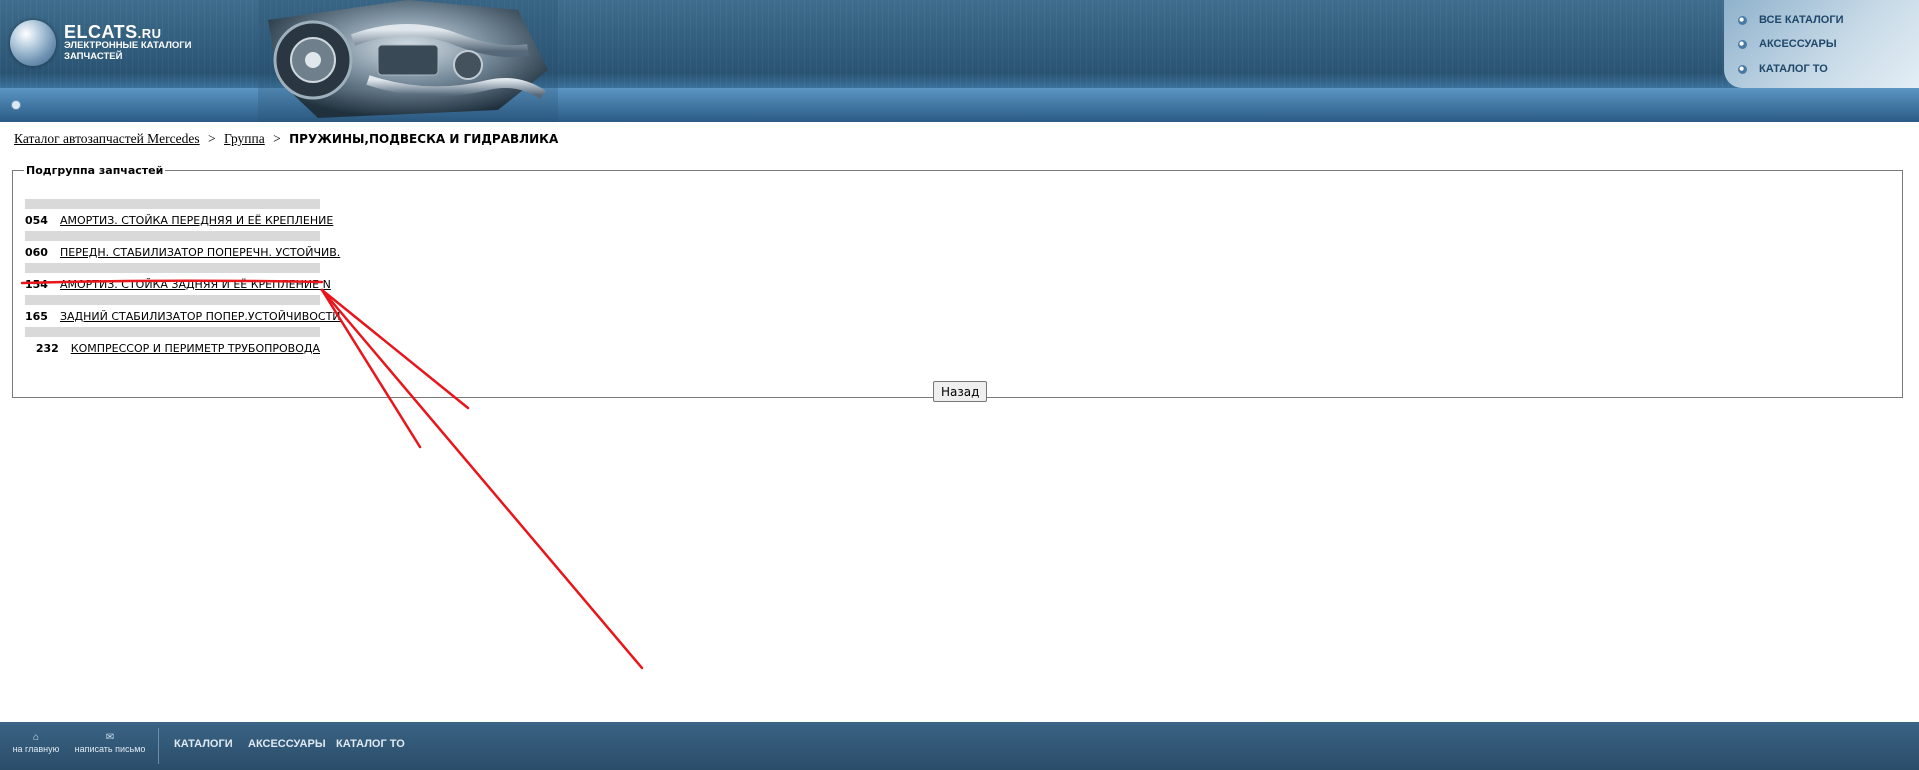  I want to click on top-menu-label: ВСЕ КАТАЛОГИ, so click(1801, 20).